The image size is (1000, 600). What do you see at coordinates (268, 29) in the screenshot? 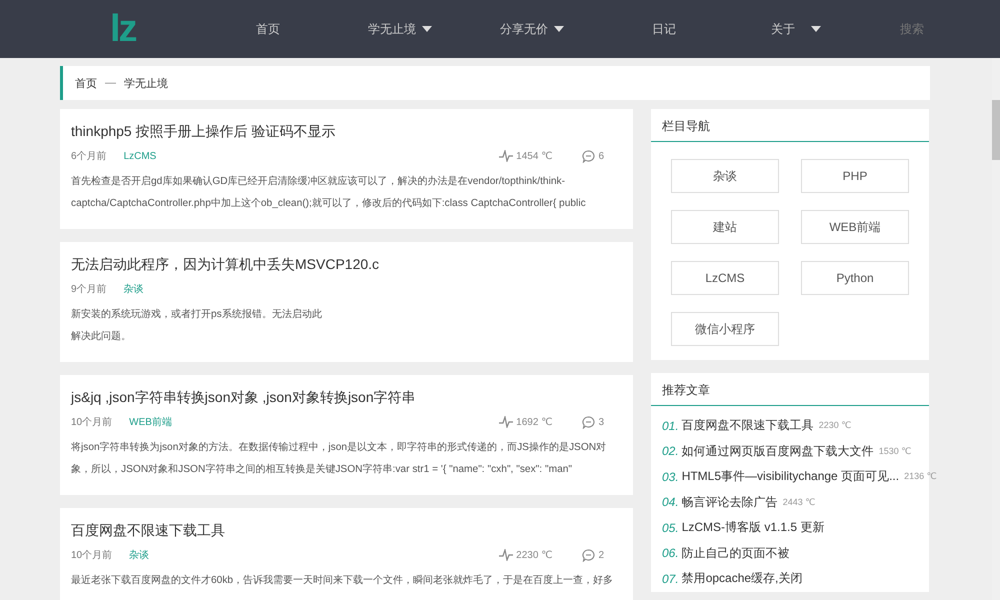
I see `nav-link: 首页` at bounding box center [268, 29].